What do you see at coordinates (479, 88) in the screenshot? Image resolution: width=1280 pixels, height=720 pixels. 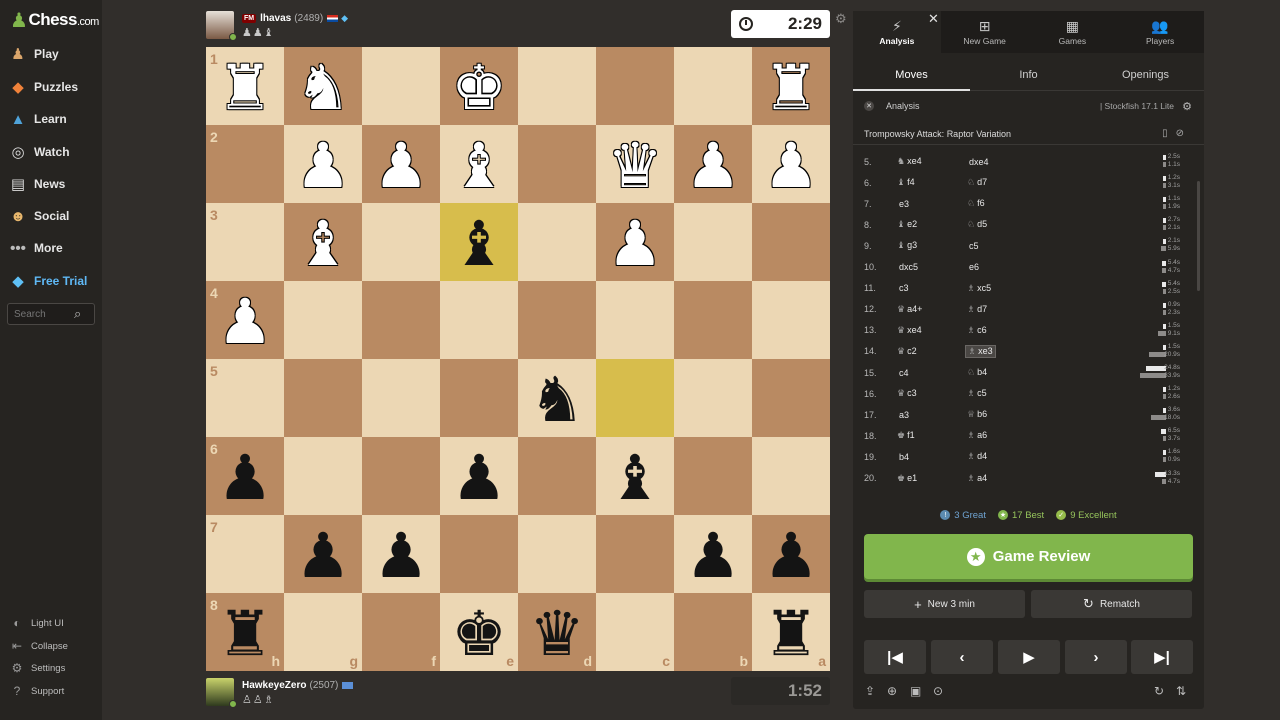 I see `white-king-icon: ♚` at bounding box center [479, 88].